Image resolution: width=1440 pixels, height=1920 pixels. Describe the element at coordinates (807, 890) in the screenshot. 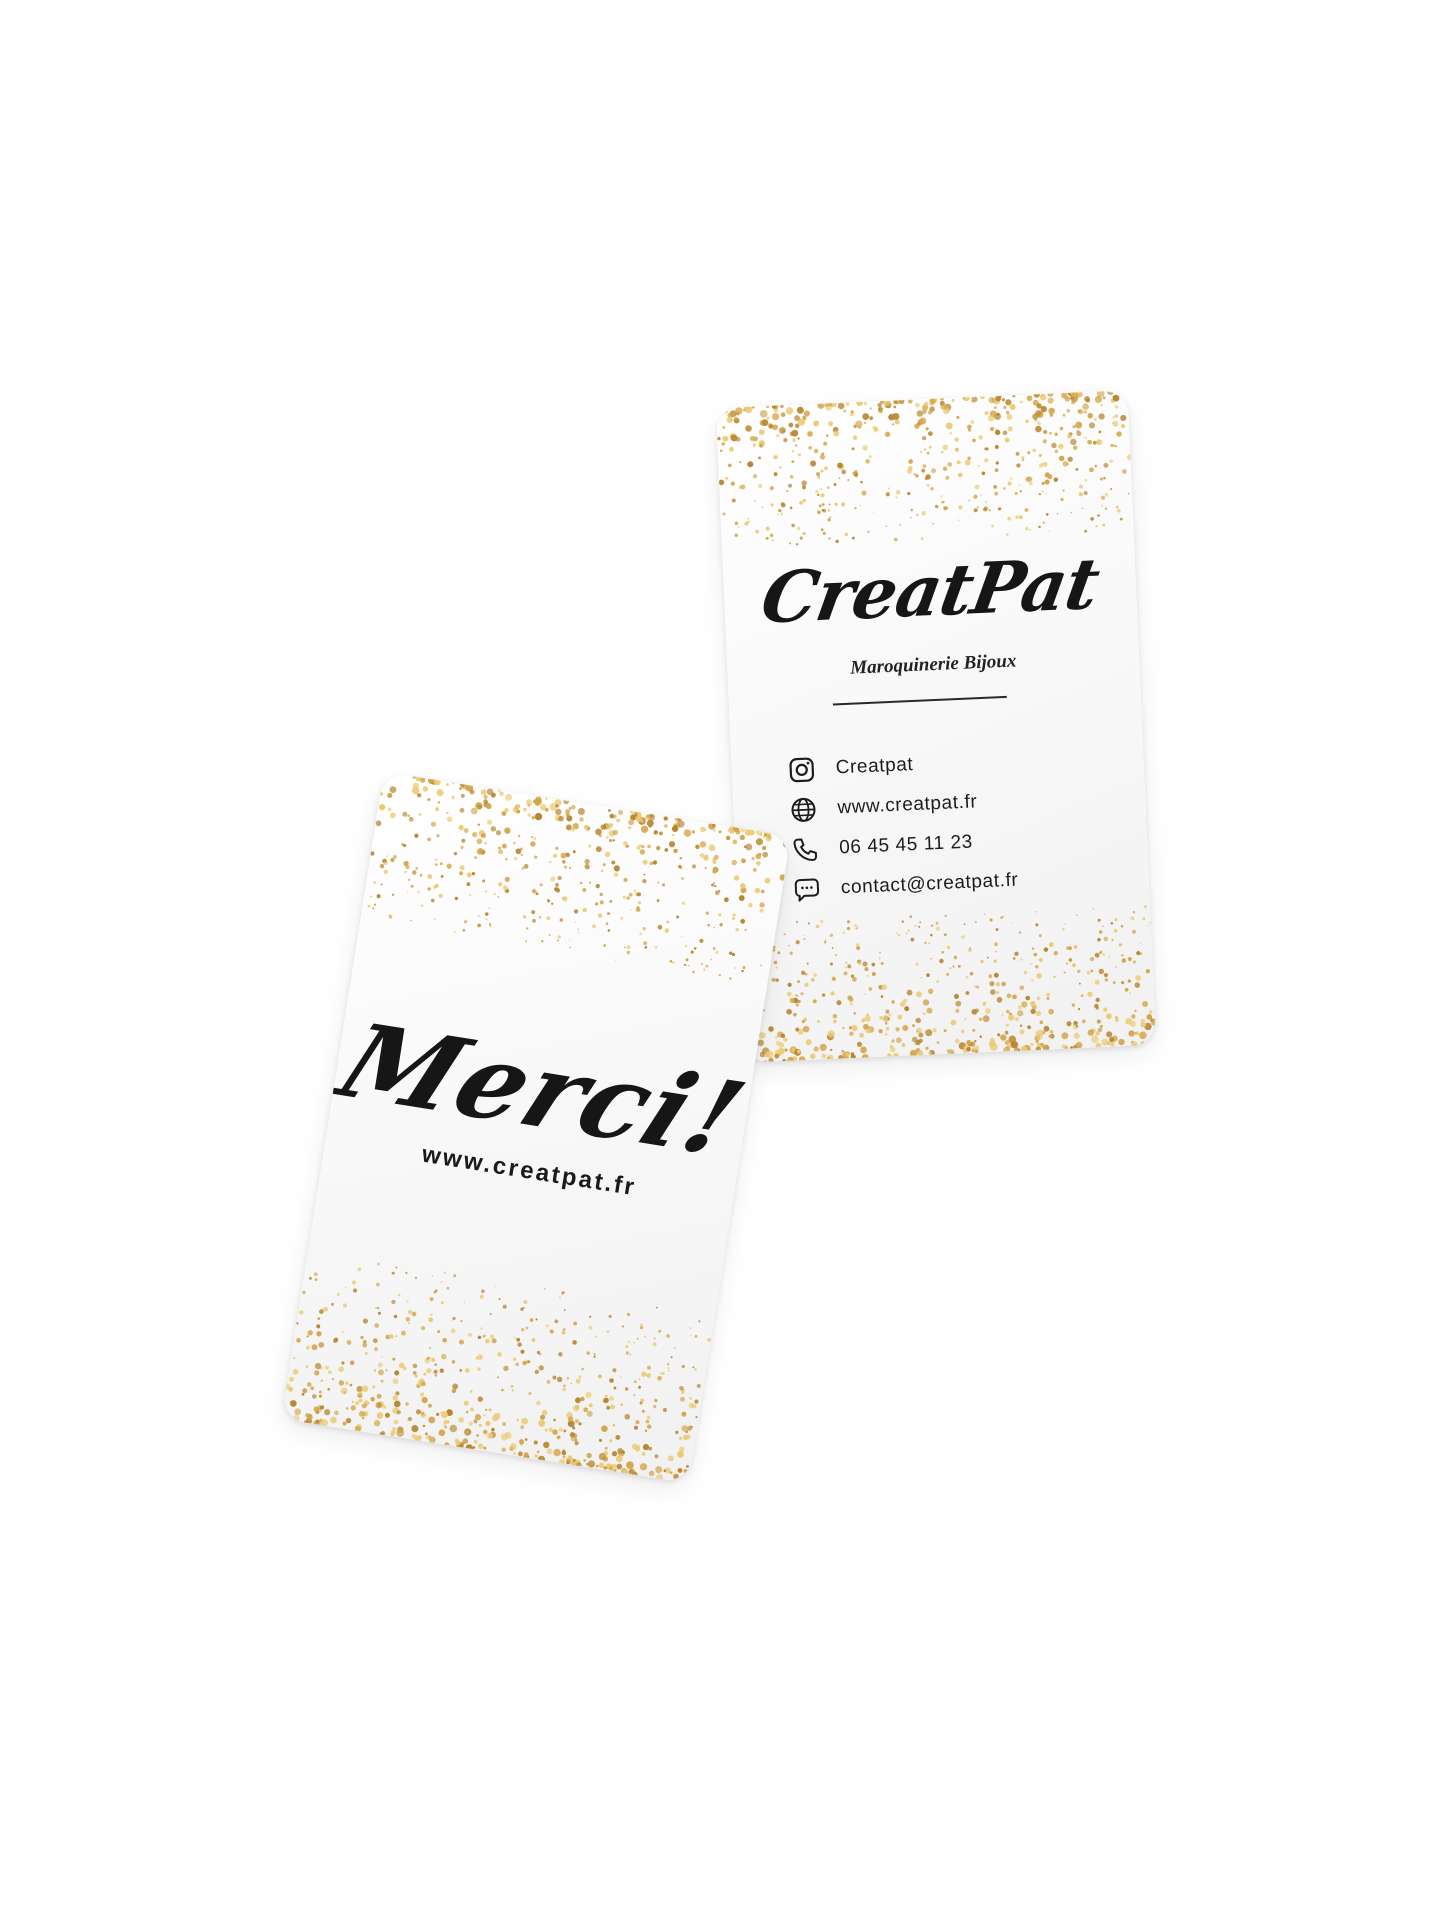

I see `chat-bubble-icon` at that location.